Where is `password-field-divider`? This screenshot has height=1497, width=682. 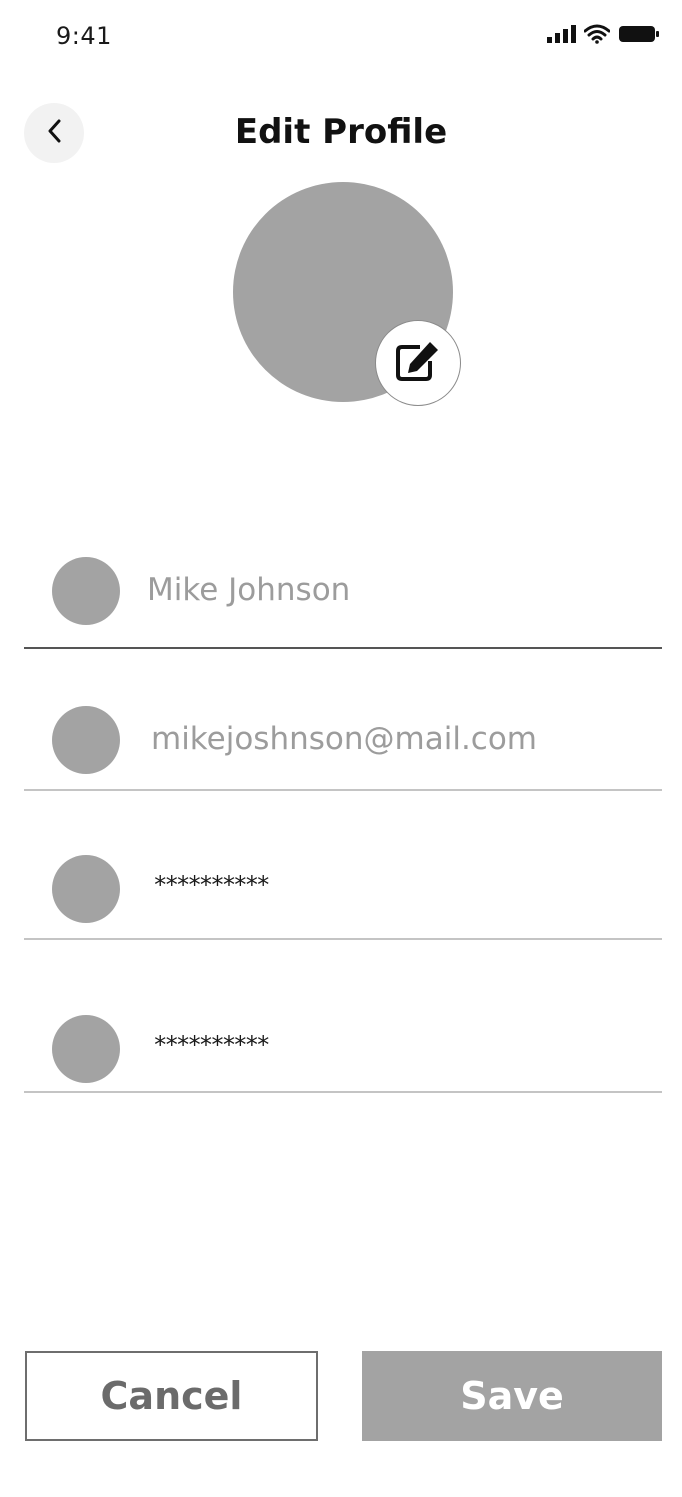
password-field-divider is located at coordinates (343, 939).